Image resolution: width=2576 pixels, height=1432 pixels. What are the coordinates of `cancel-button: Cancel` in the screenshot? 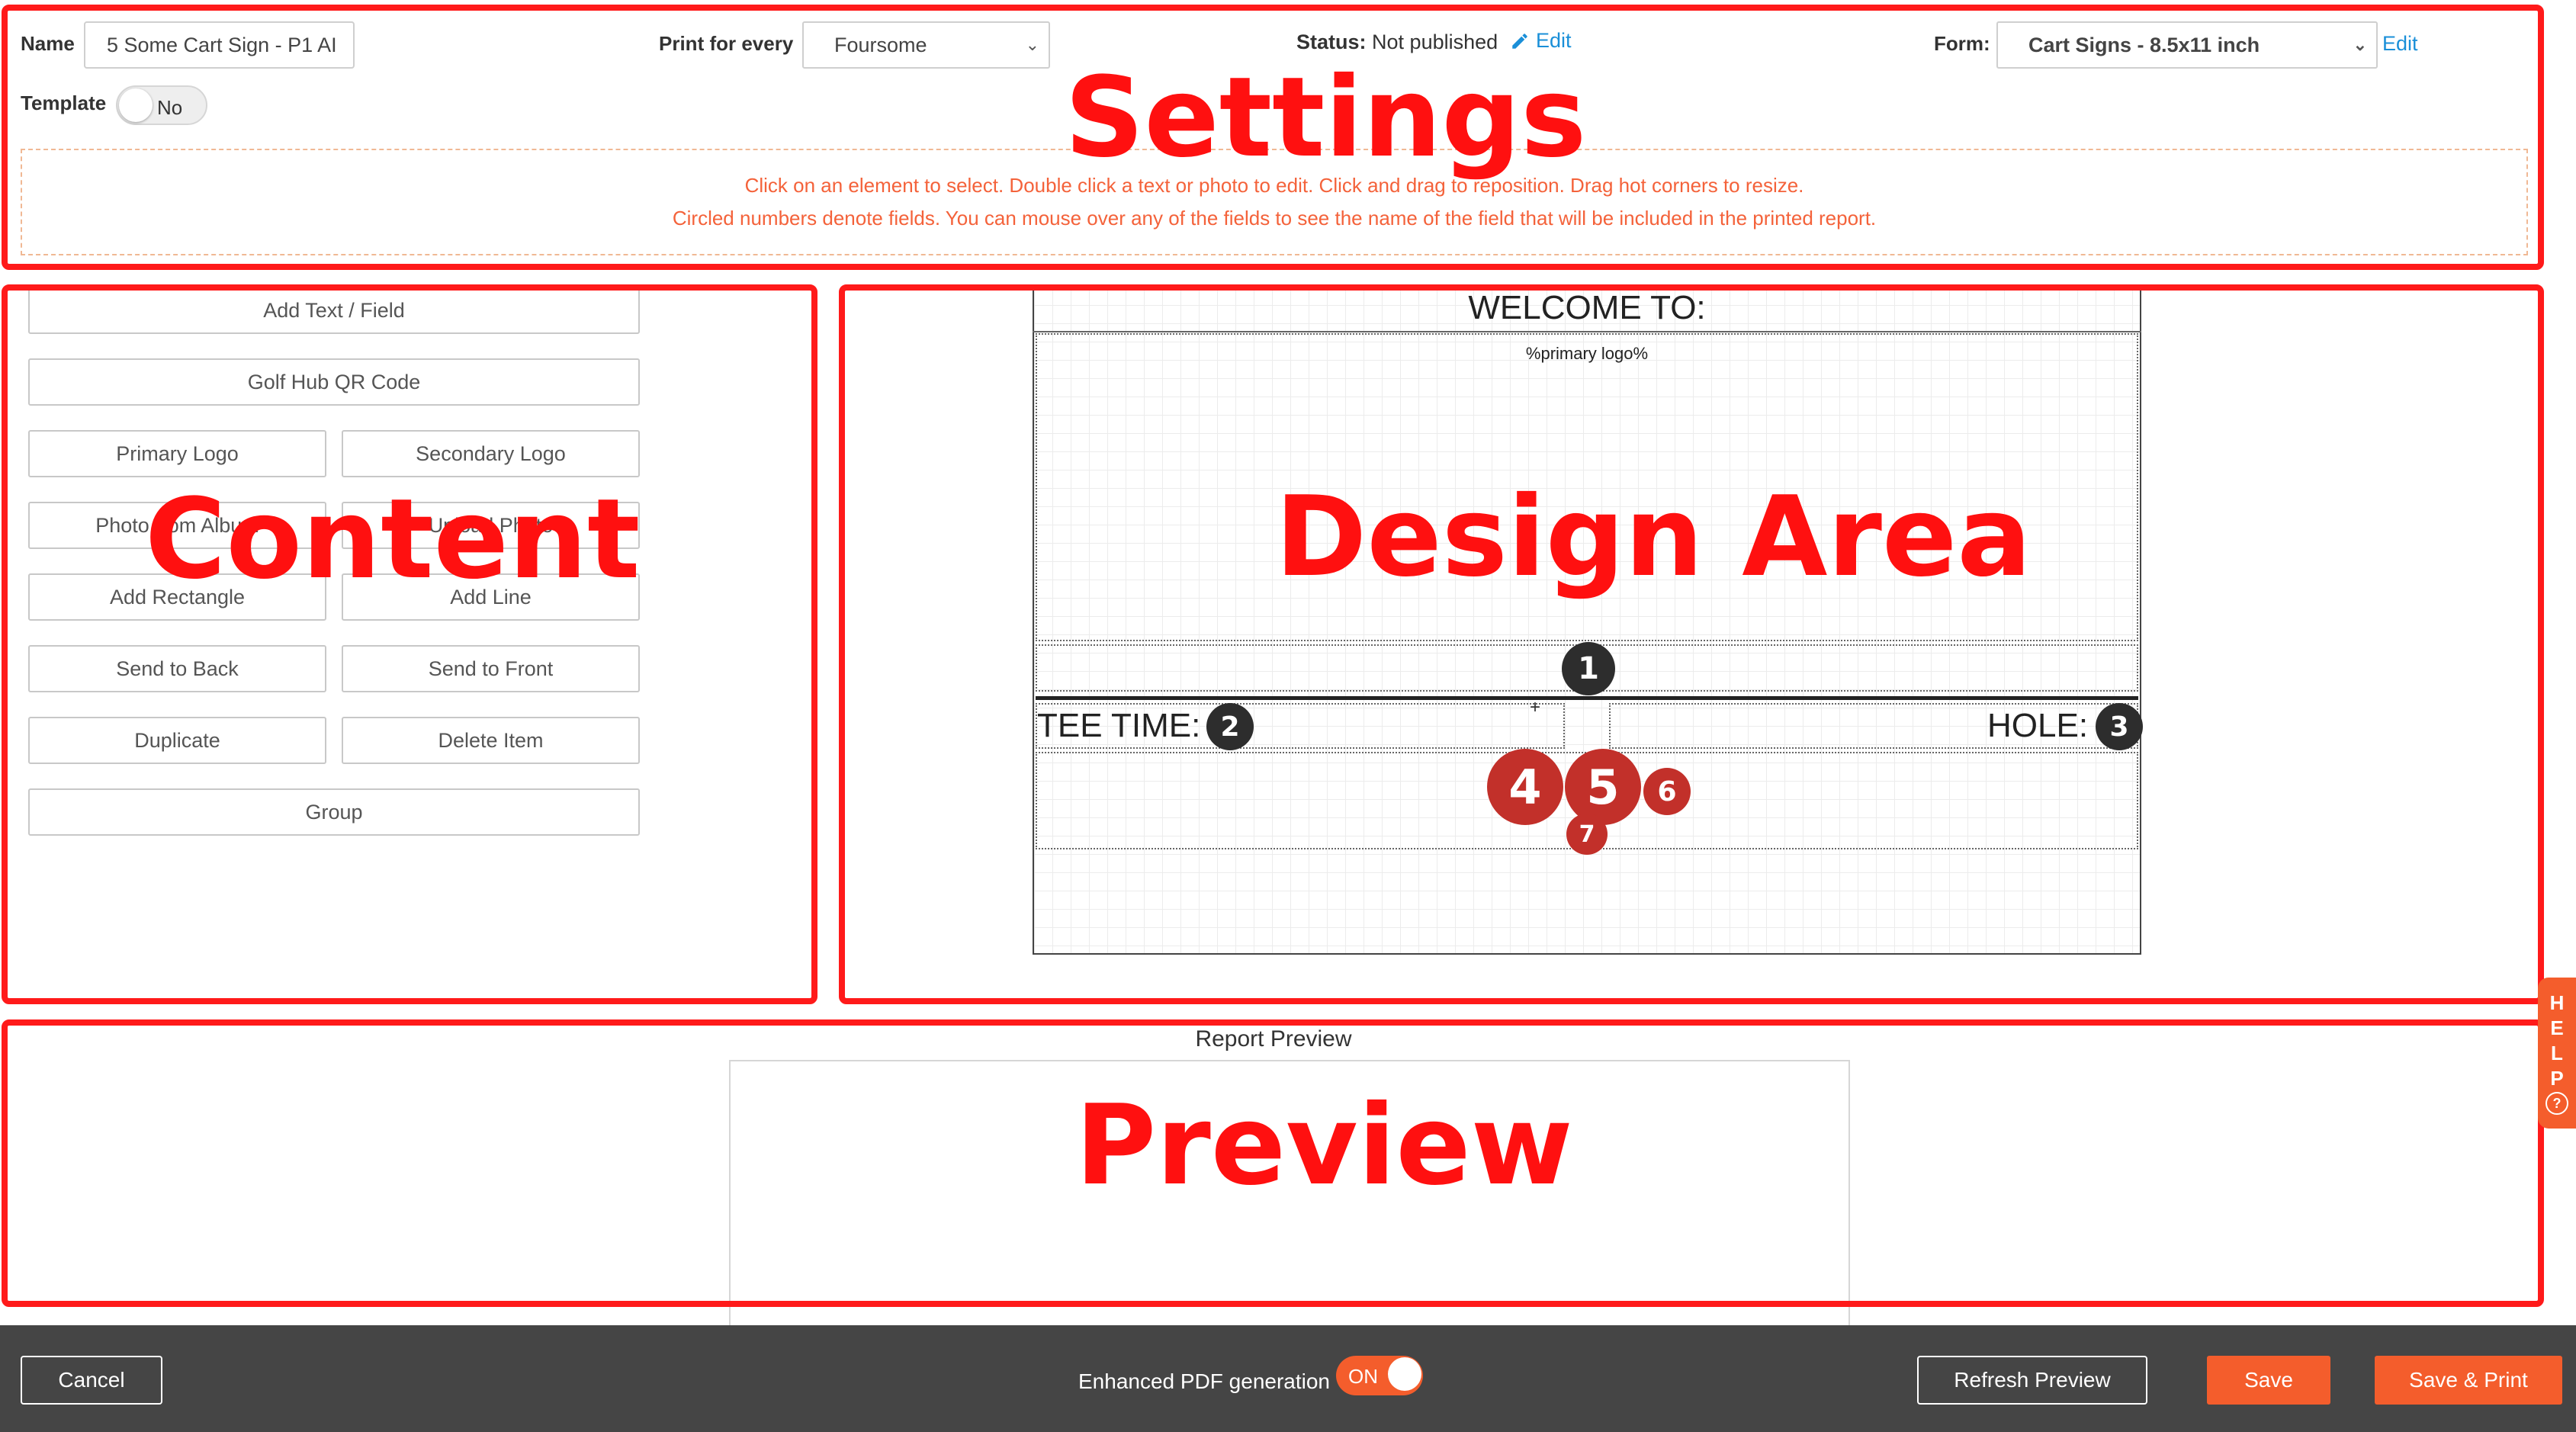 It's located at (91, 1380).